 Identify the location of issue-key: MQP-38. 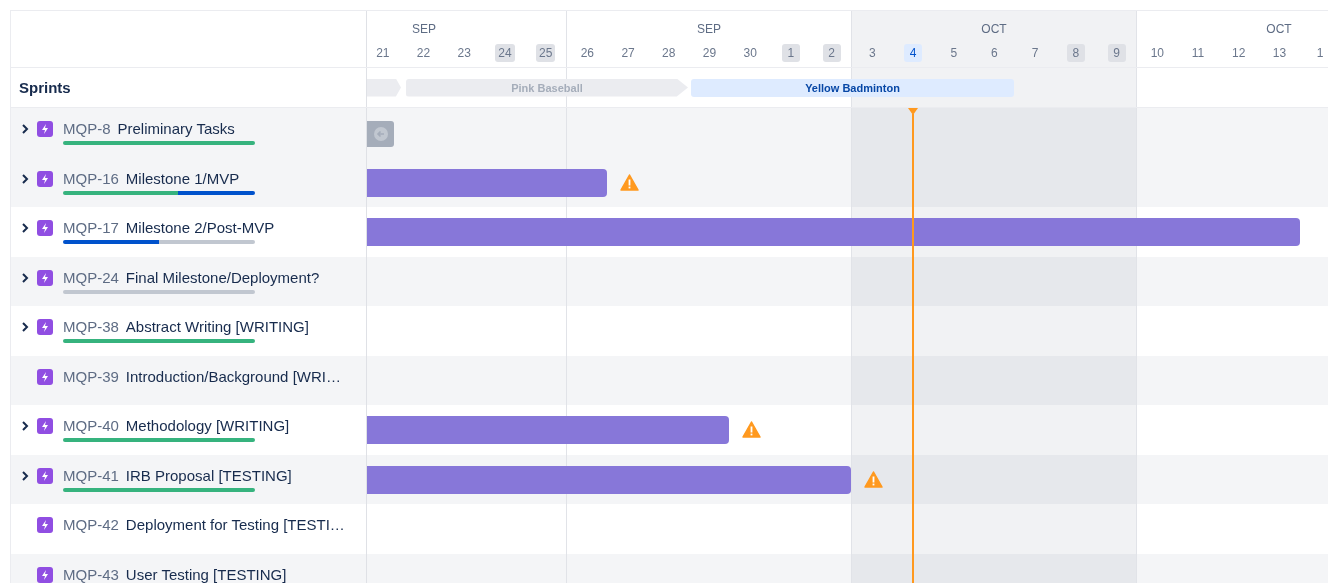
(91, 326).